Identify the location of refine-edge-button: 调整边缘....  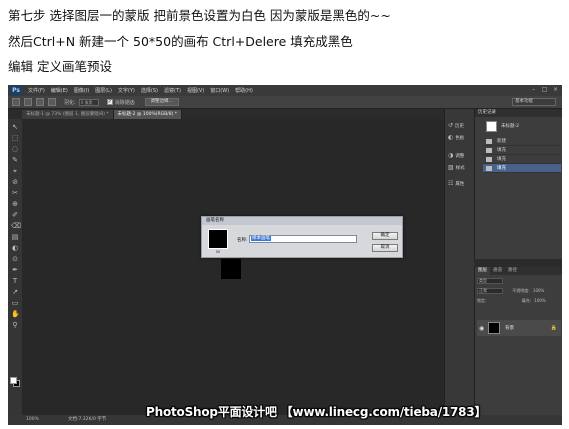
(161, 102).